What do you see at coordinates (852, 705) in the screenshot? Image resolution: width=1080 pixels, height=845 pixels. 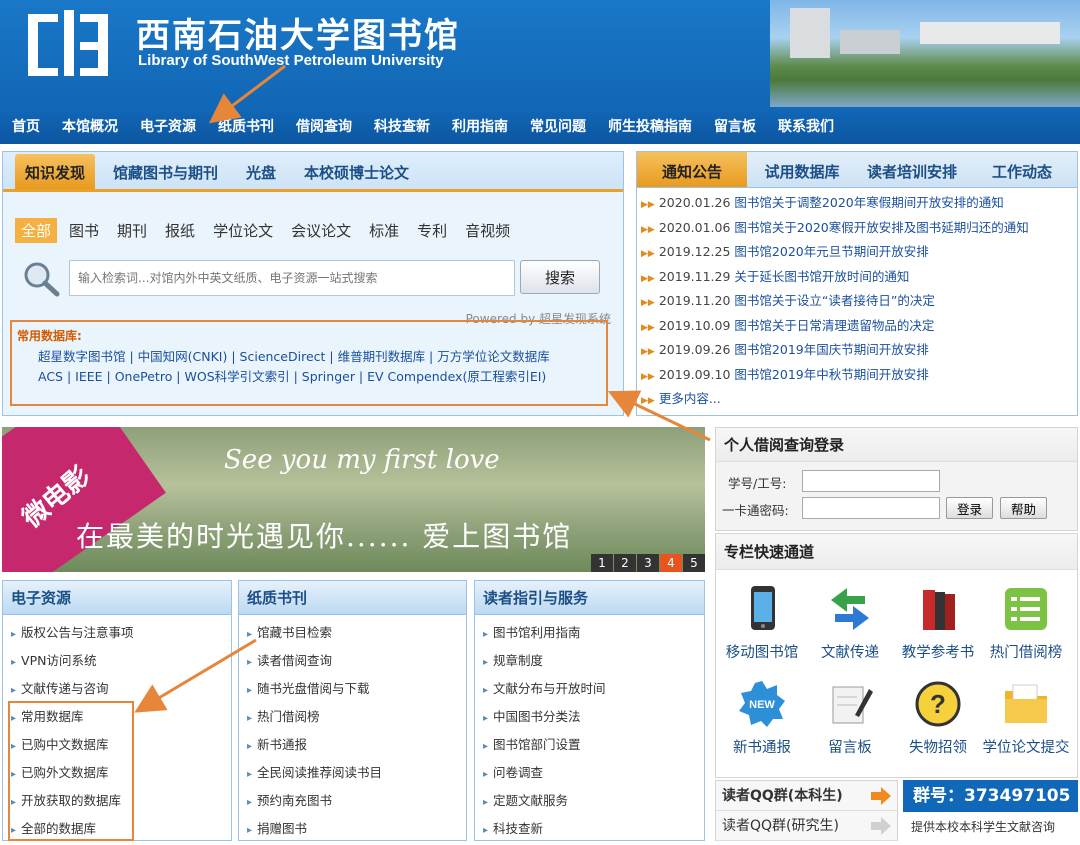 I see `note-pencil-icon` at bounding box center [852, 705].